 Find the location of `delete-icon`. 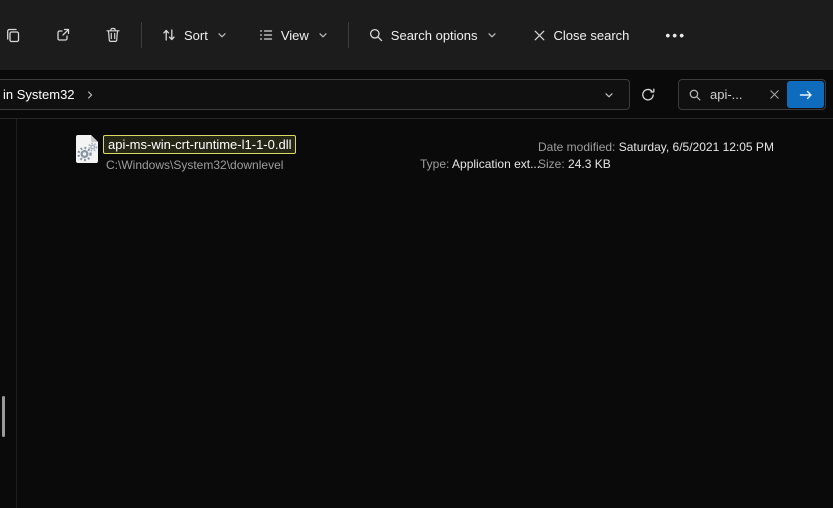

delete-icon is located at coordinates (113, 35).